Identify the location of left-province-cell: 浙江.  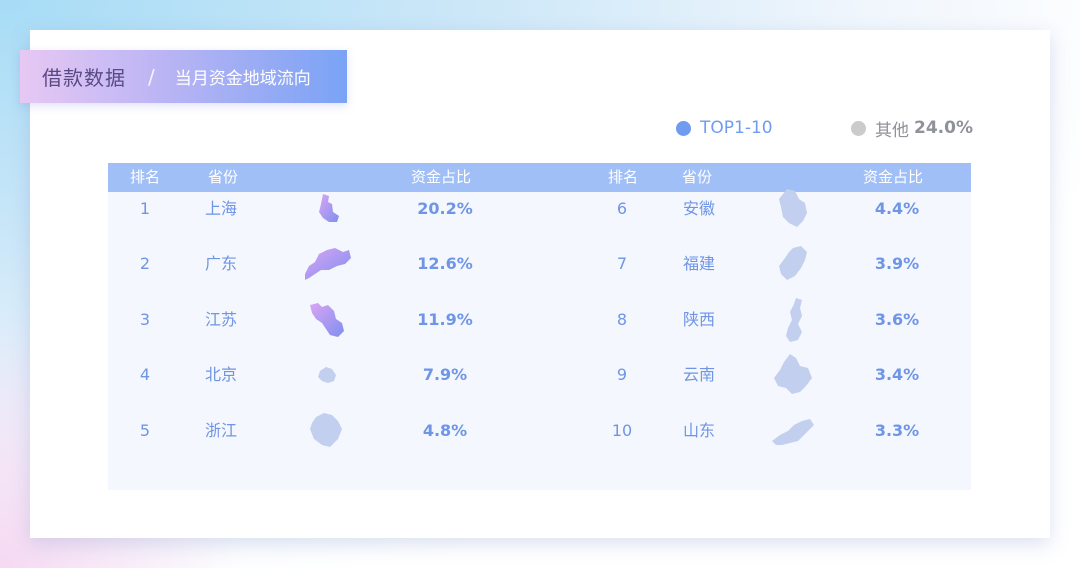
(221, 430).